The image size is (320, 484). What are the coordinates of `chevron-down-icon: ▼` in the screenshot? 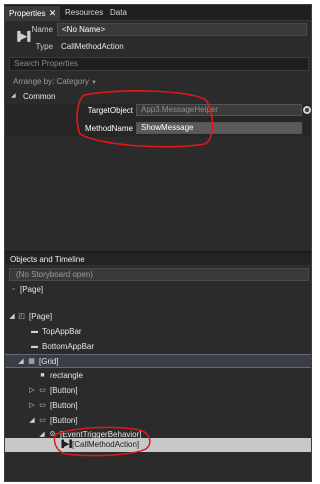 It's located at (94, 83).